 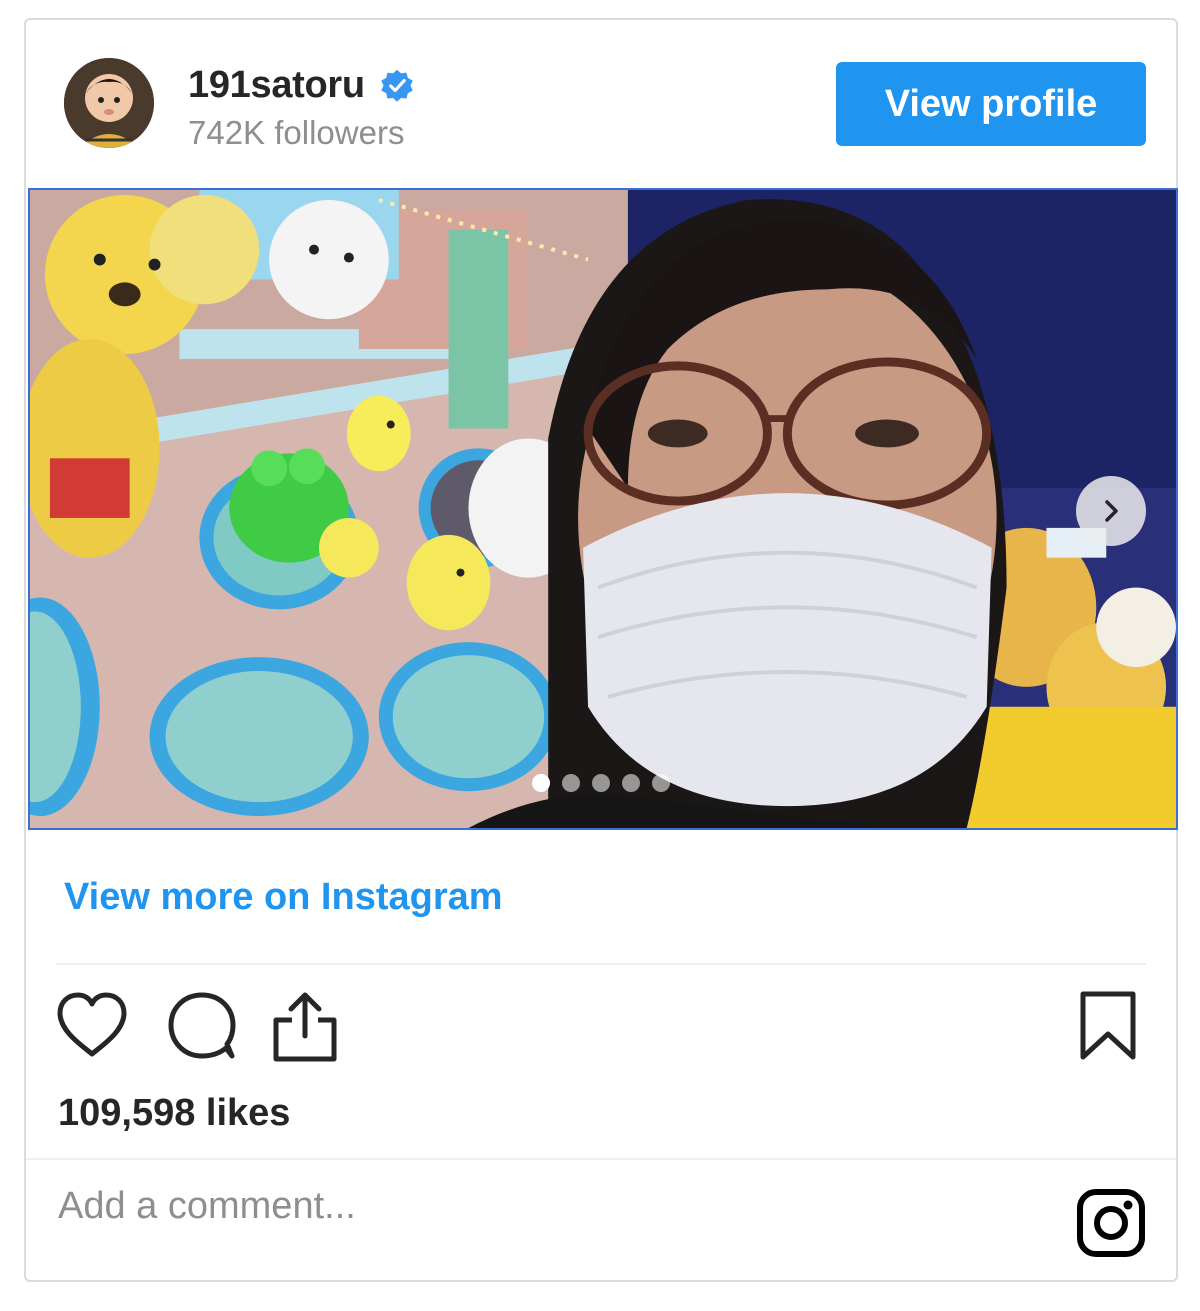 I want to click on chevron-right-icon, so click(x=1111, y=511).